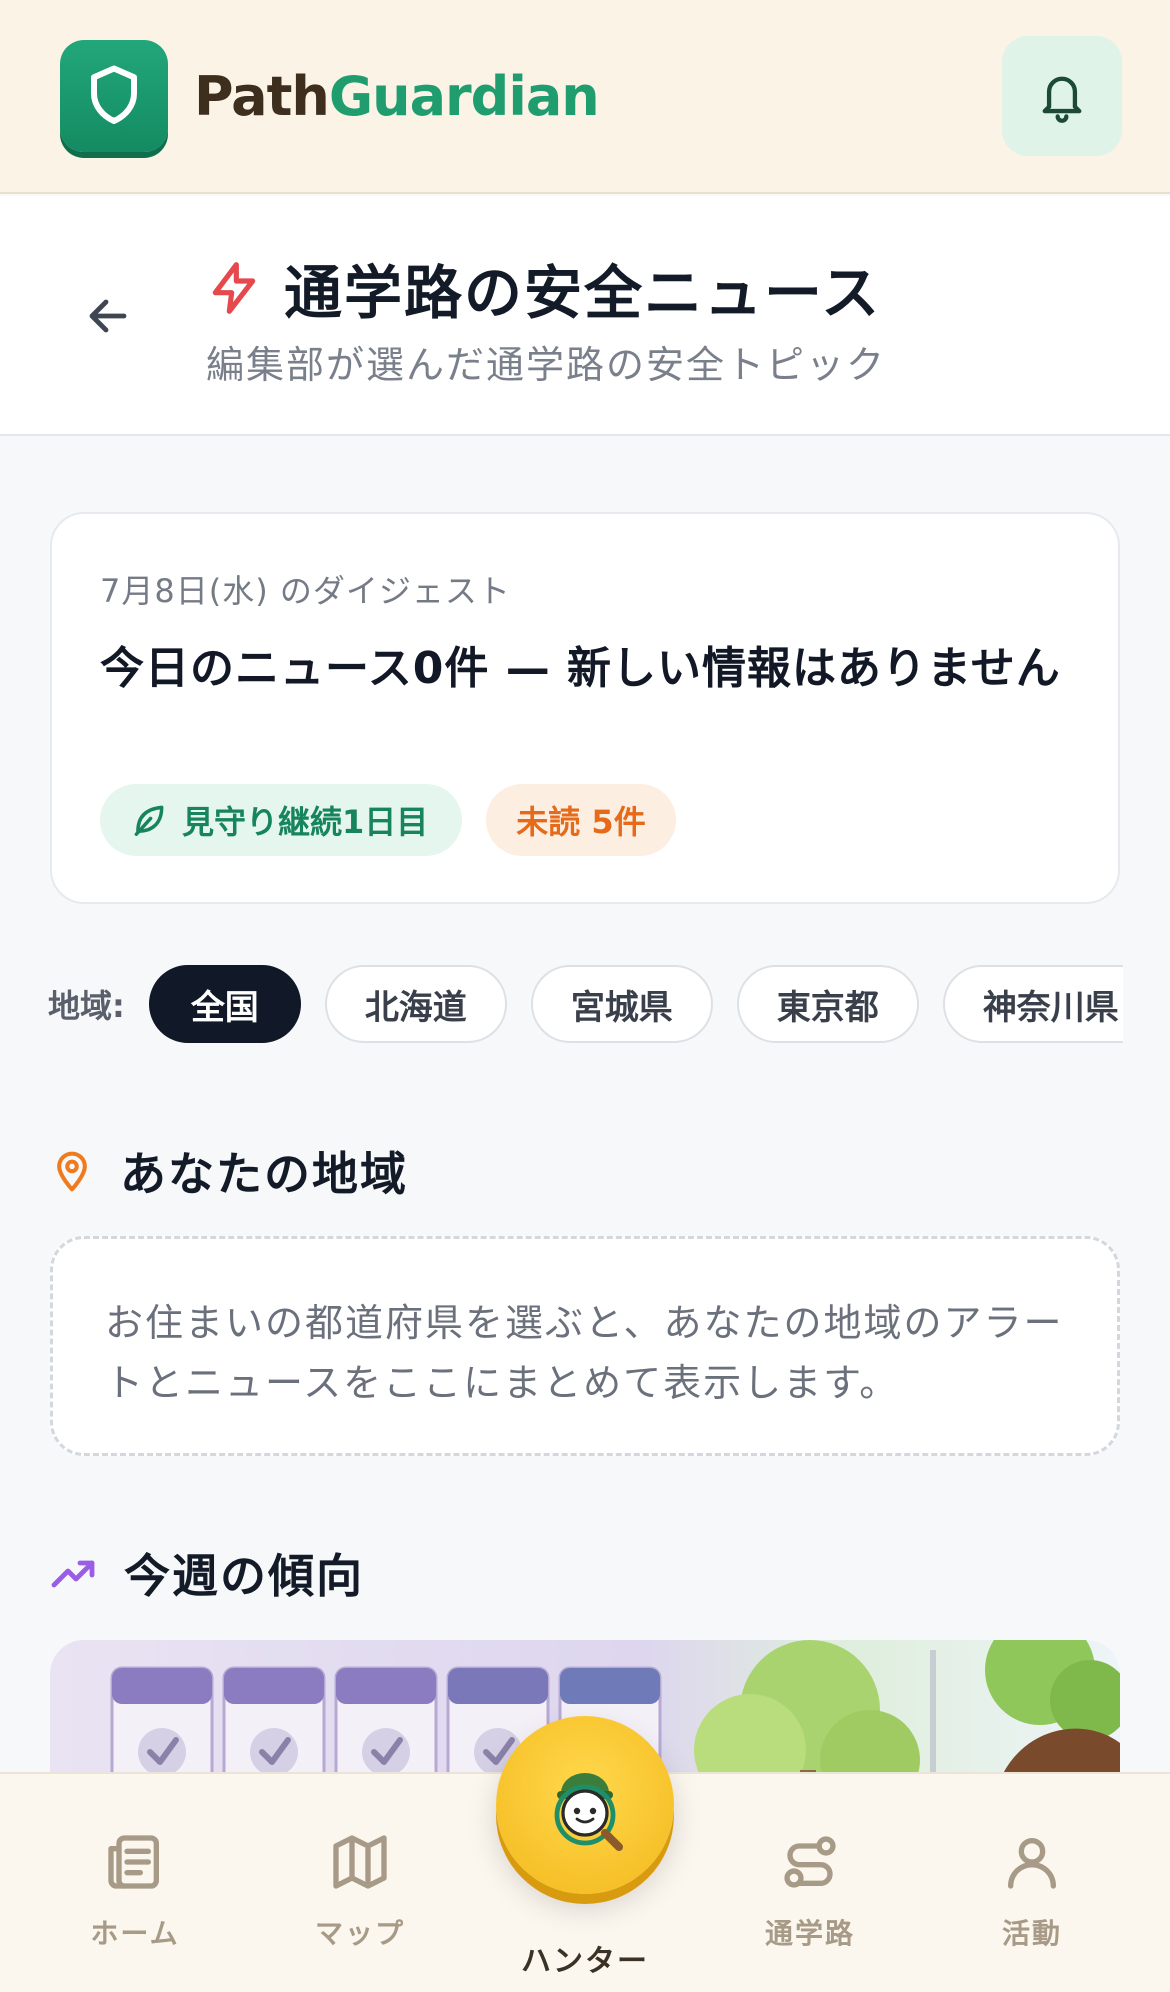 This screenshot has width=1170, height=1992. What do you see at coordinates (585, 1961) in the screenshot?
I see `nav-hunter-label: ハンター` at bounding box center [585, 1961].